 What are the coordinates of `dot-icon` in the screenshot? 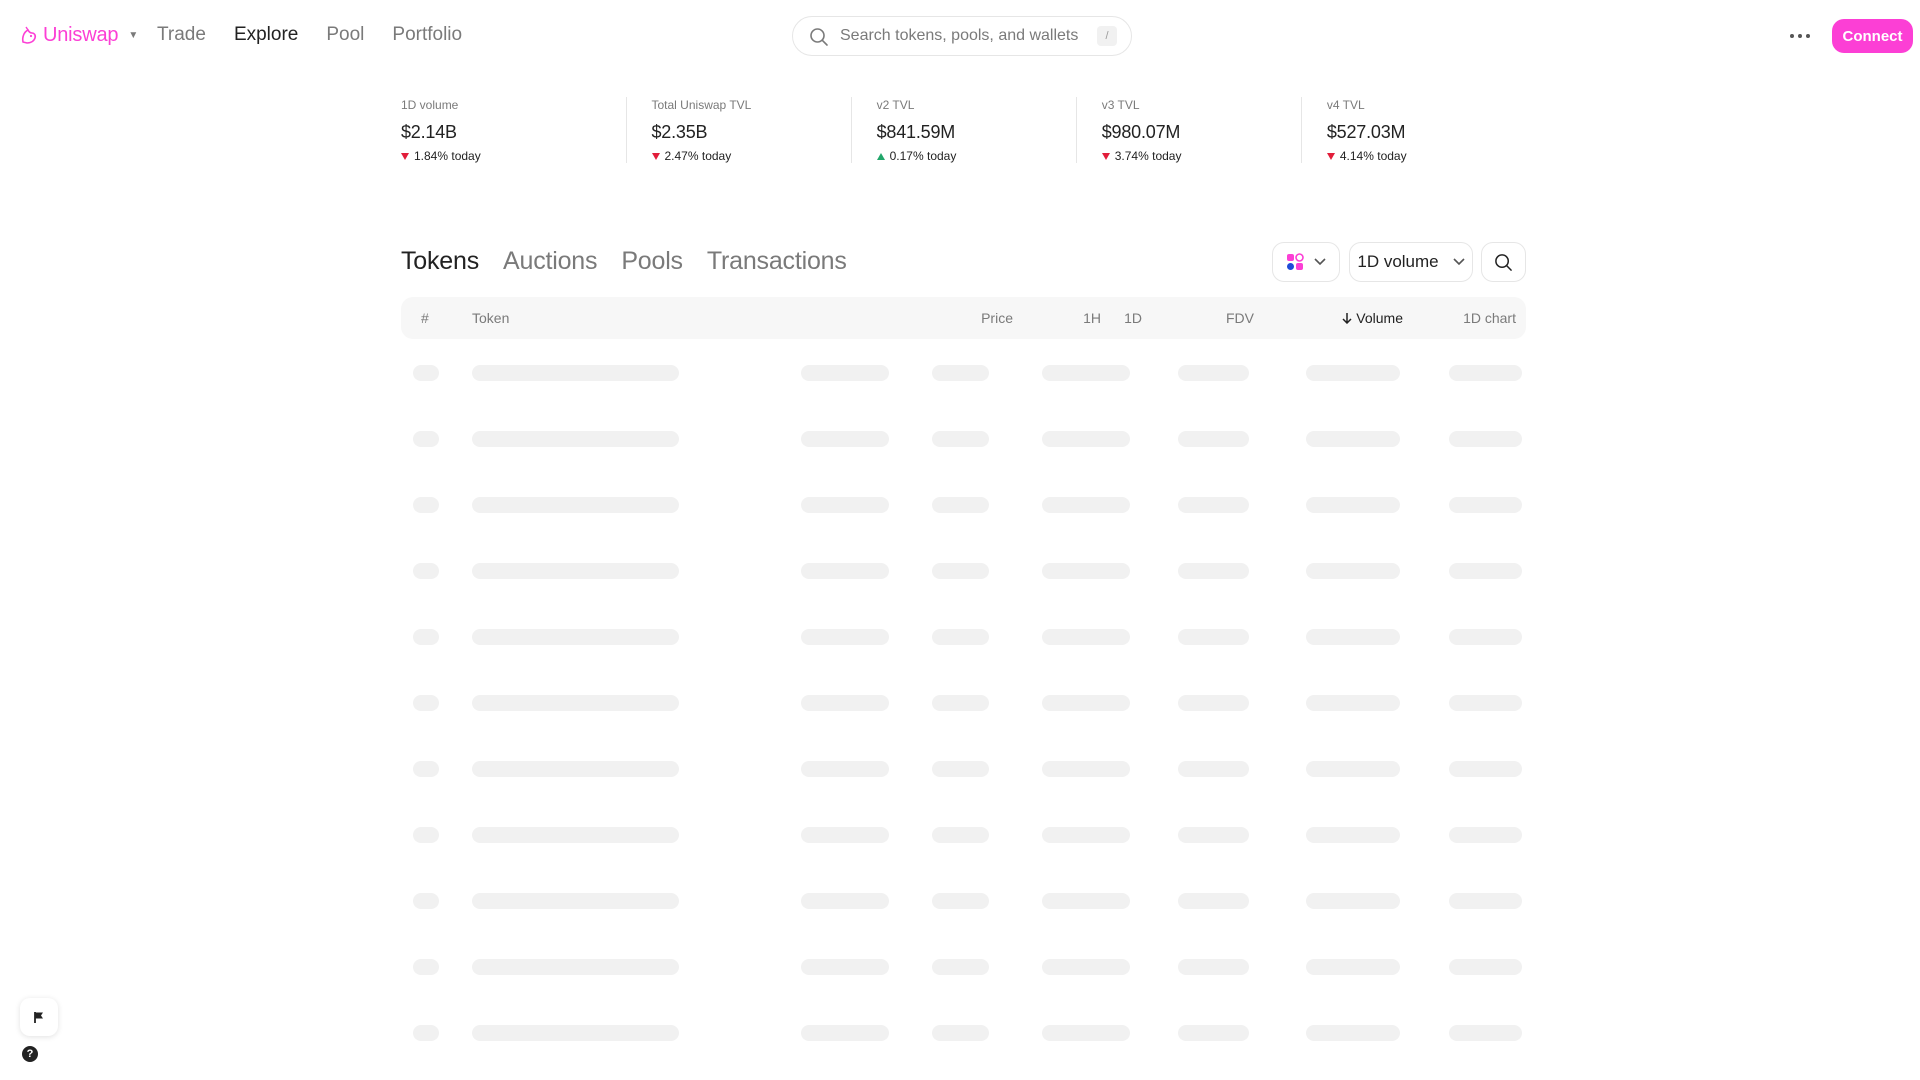 It's located at (1808, 36).